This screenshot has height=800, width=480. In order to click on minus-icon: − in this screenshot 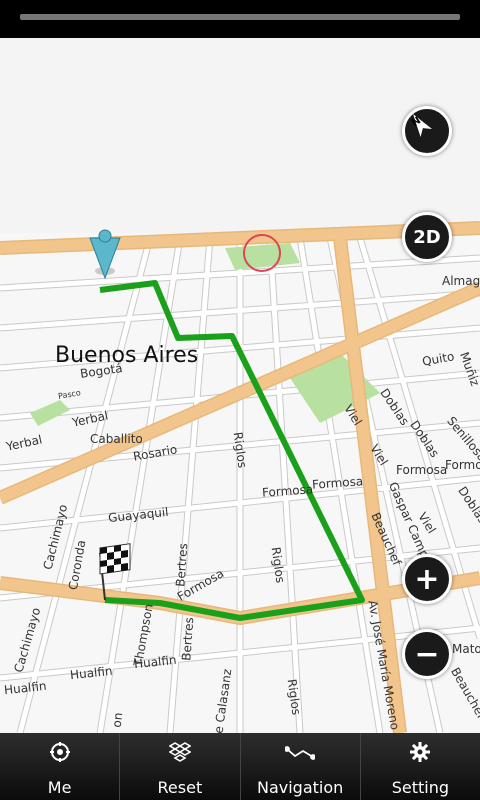, I will do `click(427, 654)`.